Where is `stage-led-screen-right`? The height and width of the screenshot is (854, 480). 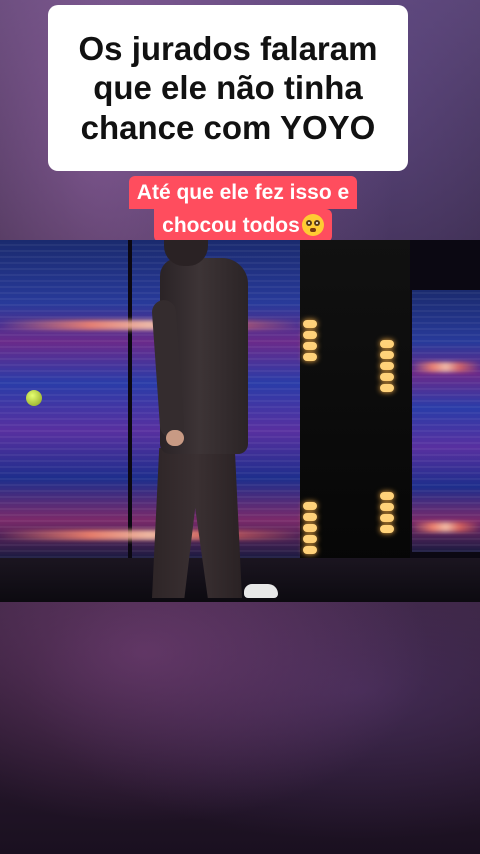
stage-led-screen-right is located at coordinates (446, 421).